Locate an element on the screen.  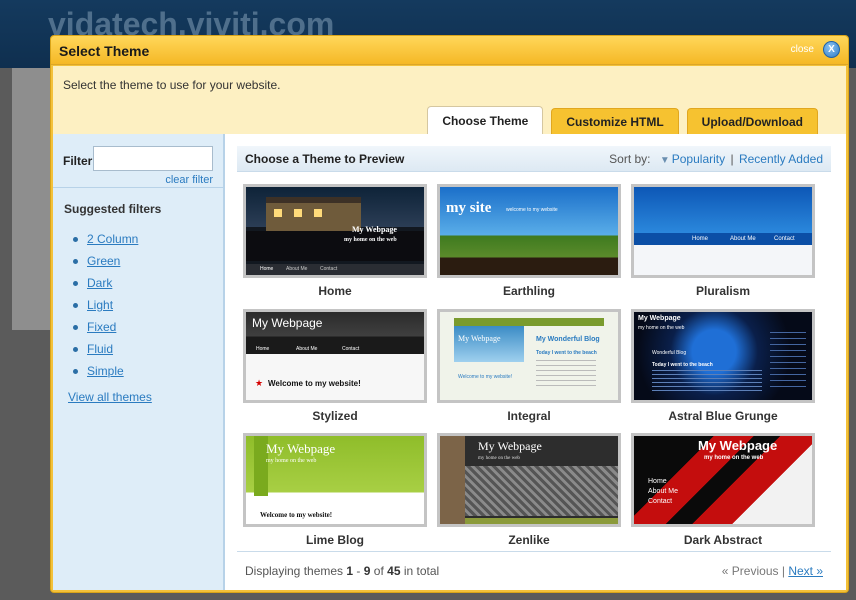
theme-name: Dark Abstract is located at coordinates (723, 540).